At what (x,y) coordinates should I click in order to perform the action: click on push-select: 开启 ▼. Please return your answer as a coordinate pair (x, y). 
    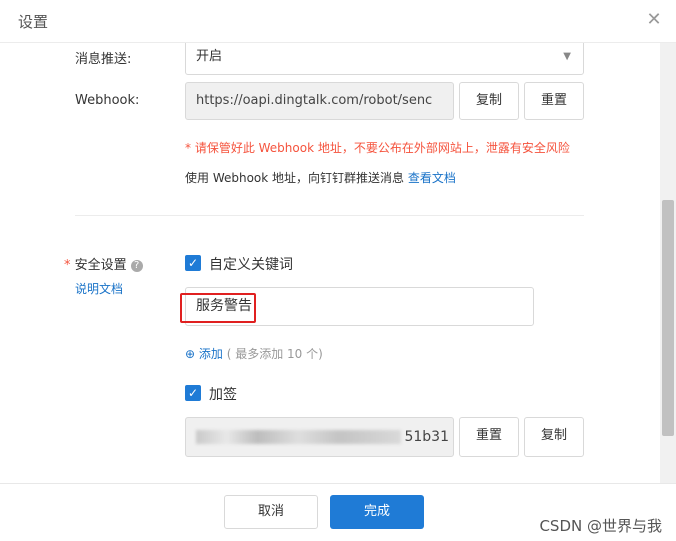
    Looking at the image, I should click on (384, 59).